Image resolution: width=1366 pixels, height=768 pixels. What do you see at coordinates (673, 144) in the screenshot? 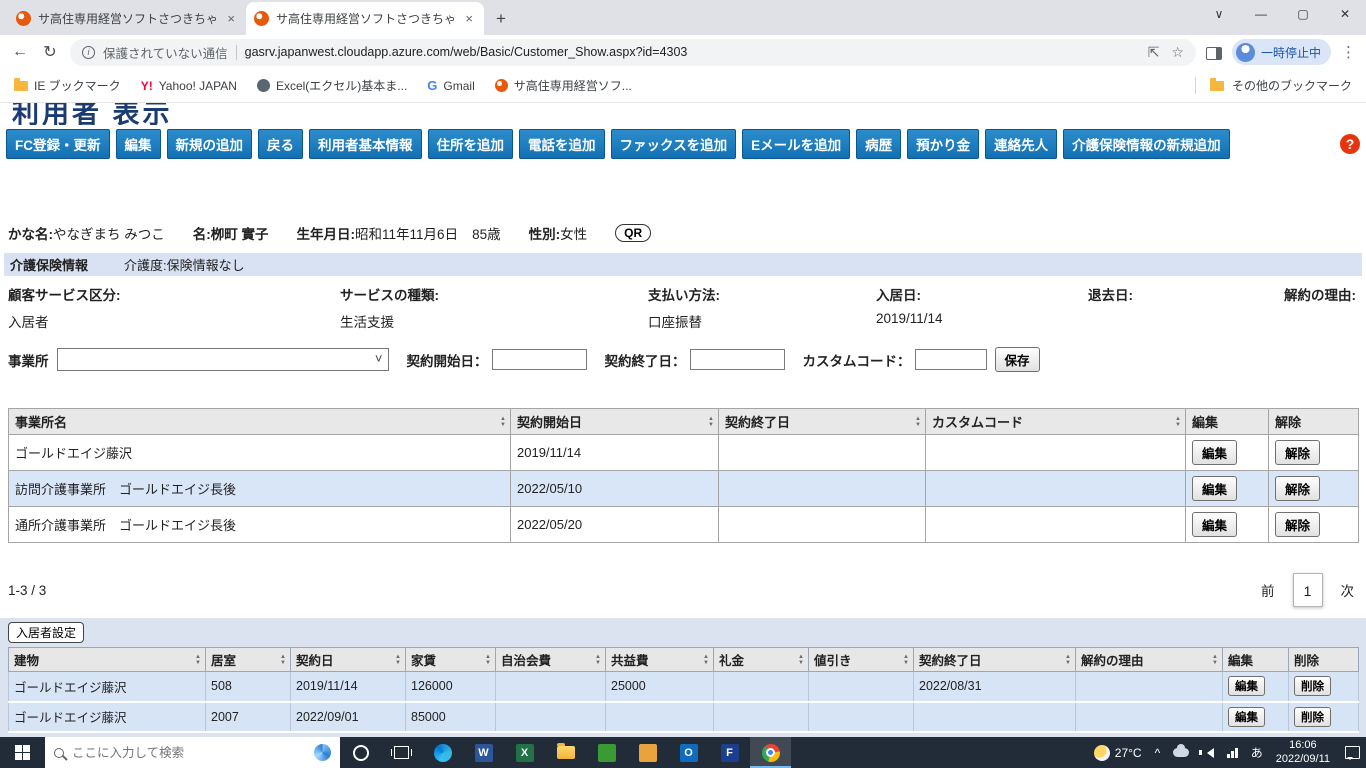
I see `add-fax-button: ファックスを追加` at bounding box center [673, 144].